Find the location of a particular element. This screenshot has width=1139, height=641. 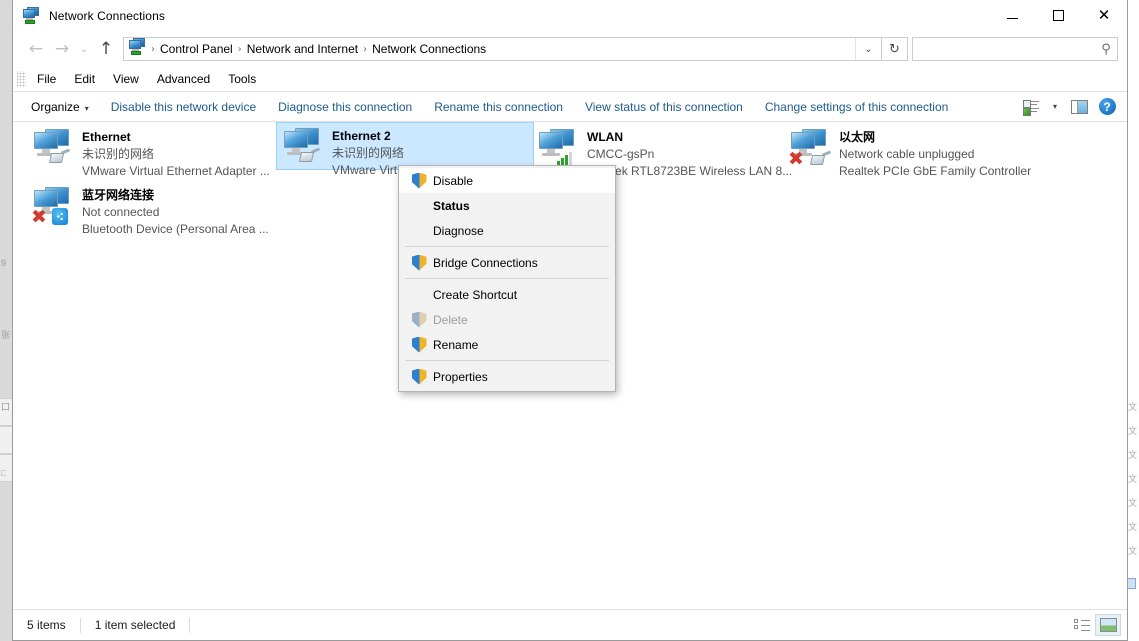

connection-name: 以太网 is located at coordinates (857, 137).